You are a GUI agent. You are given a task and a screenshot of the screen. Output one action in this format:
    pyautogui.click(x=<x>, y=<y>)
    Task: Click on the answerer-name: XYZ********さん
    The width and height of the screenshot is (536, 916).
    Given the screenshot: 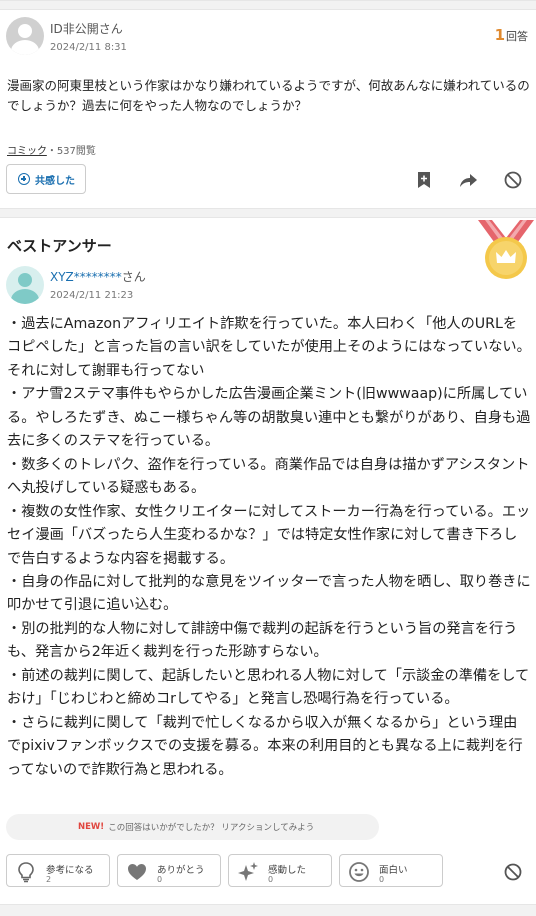 What is the action you would take?
    pyautogui.click(x=98, y=276)
    